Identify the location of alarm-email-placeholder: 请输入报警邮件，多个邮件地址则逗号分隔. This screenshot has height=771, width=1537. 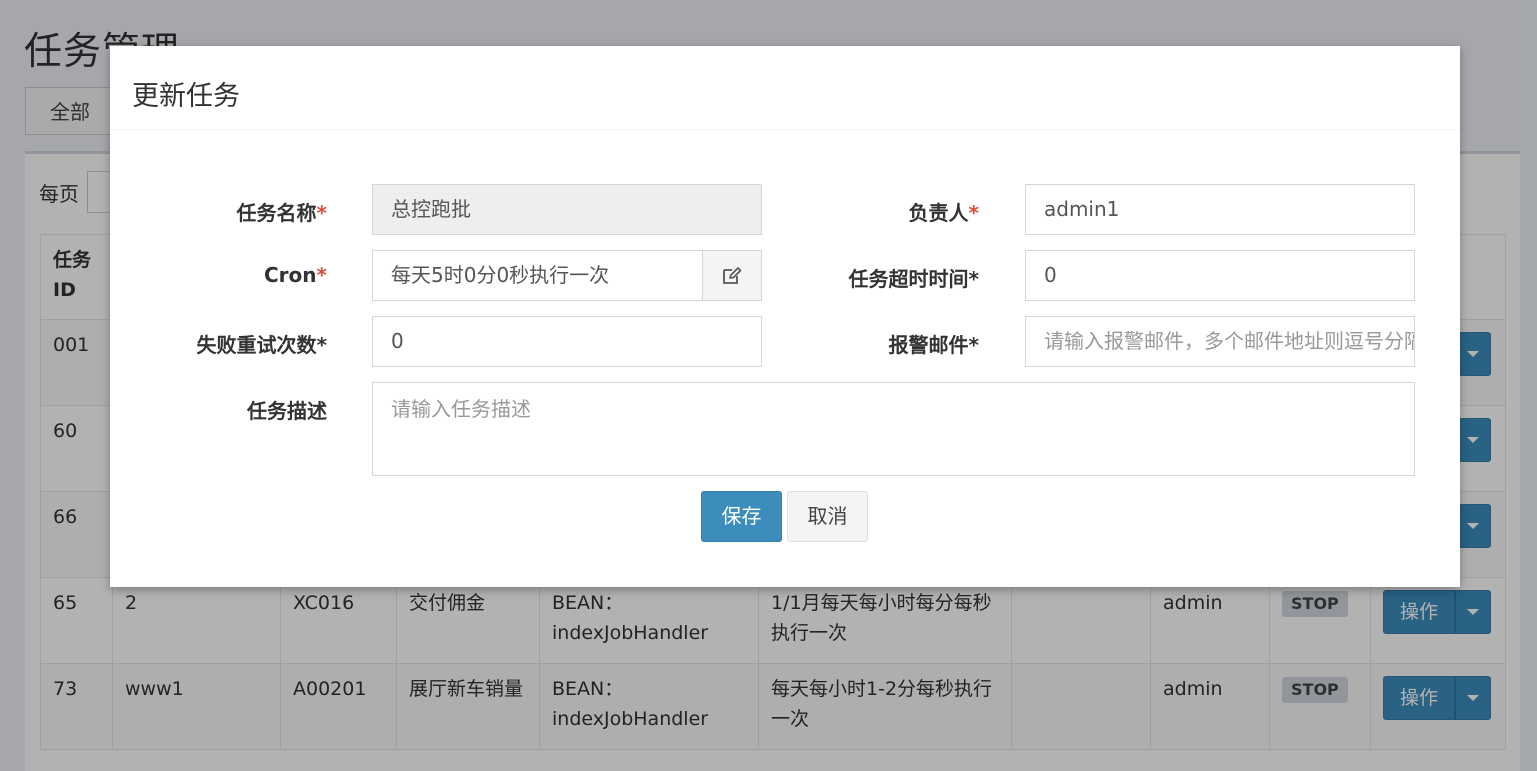
(1229, 341).